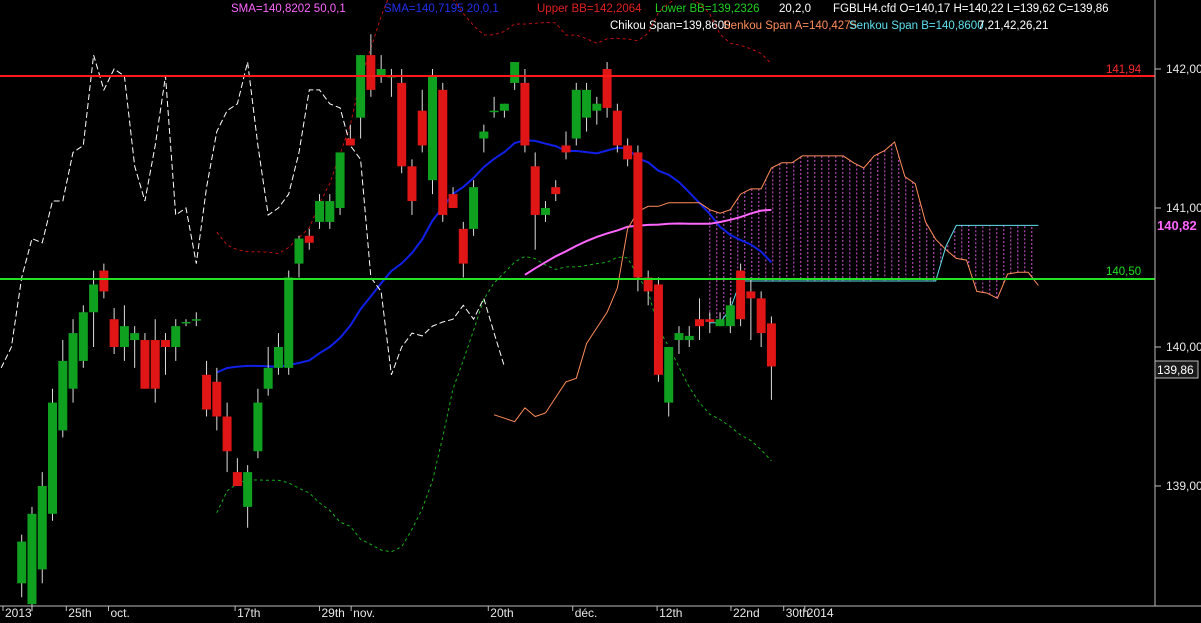 Image resolution: width=1201 pixels, height=623 pixels. I want to click on legend-chikou: Chikou Span=139,8600, so click(670, 26).